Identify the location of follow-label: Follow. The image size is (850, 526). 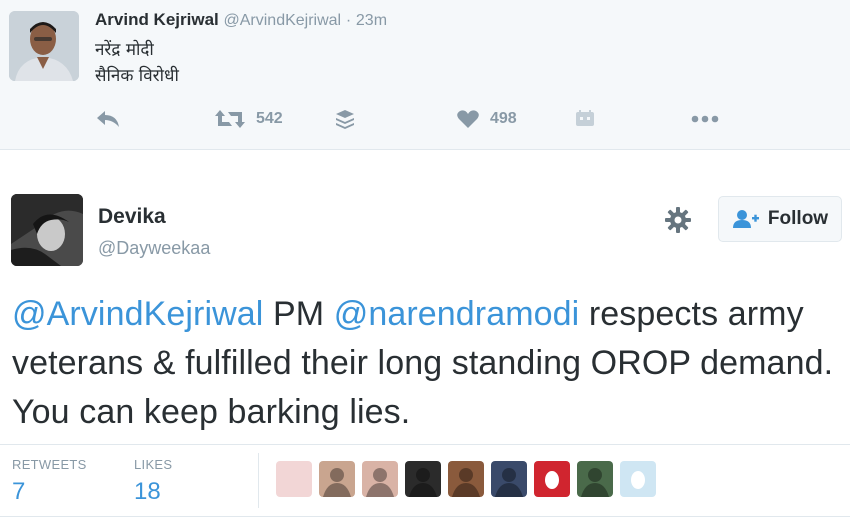
(798, 218).